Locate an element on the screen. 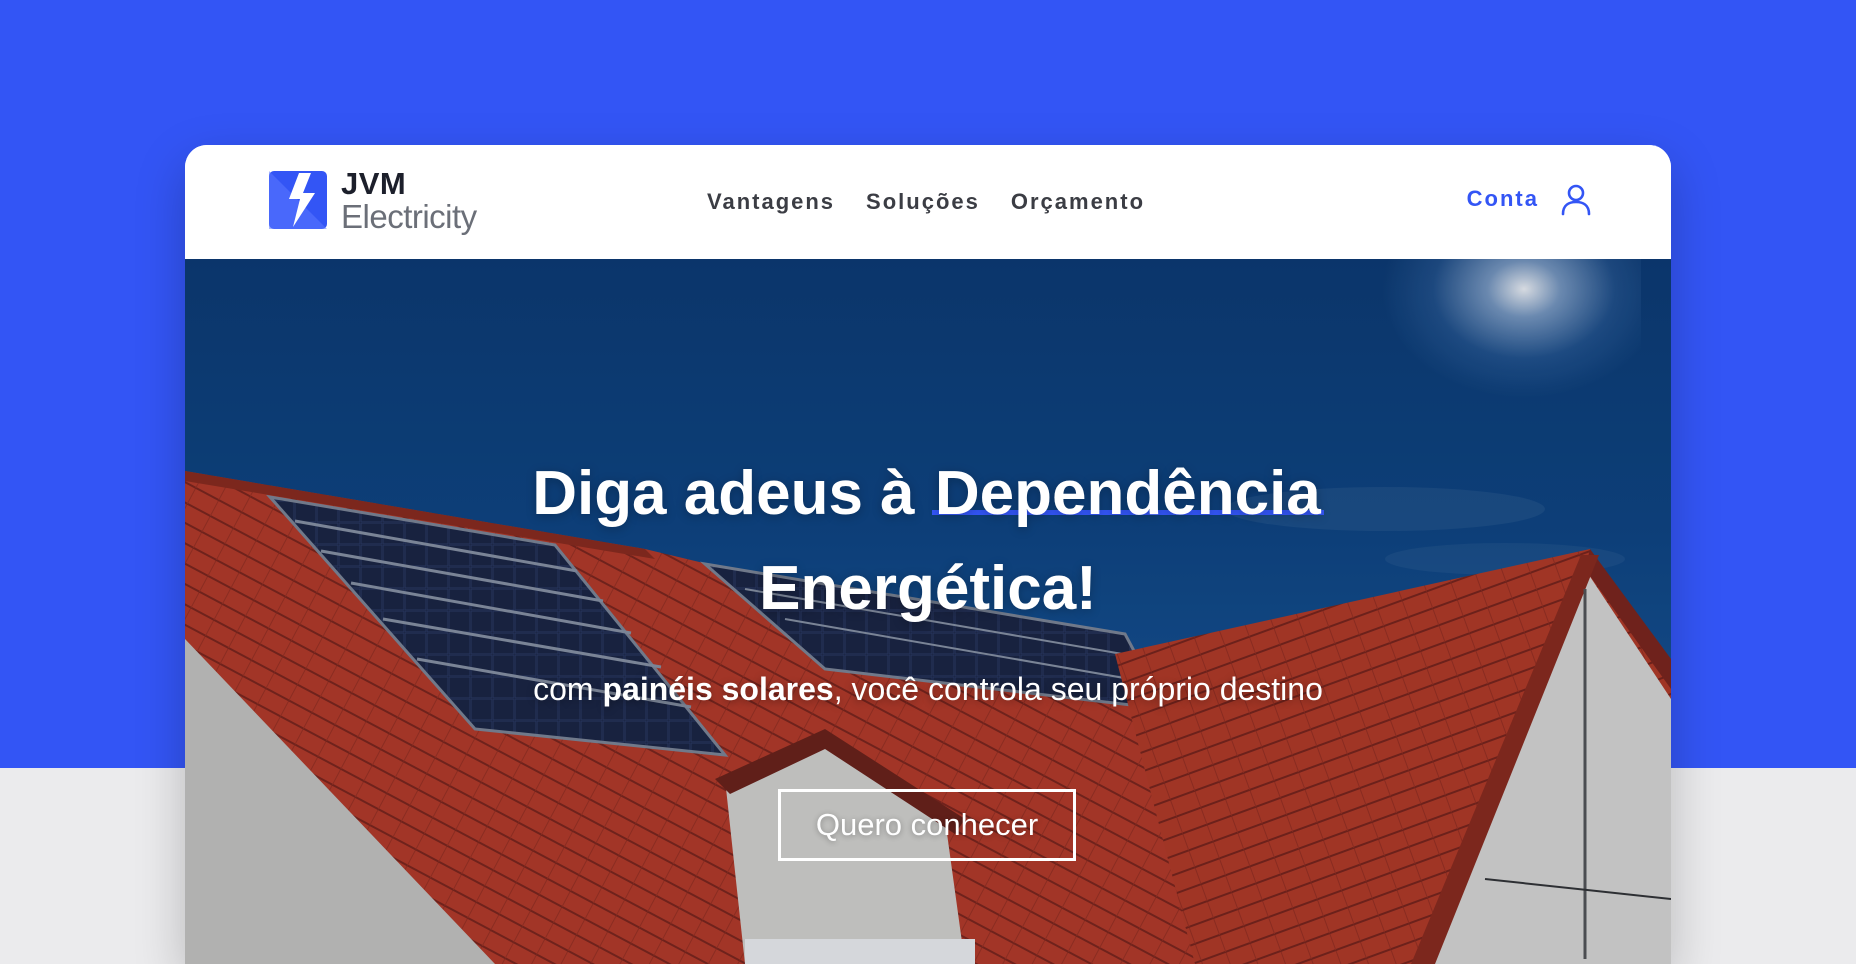 The height and width of the screenshot is (964, 1856). hero-subtitle-prefix: com is located at coordinates (568, 689).